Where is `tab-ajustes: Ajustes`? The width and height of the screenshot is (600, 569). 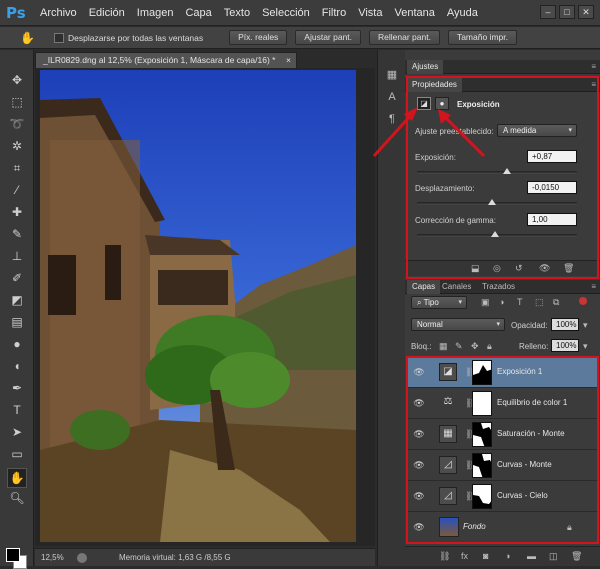 tab-ajustes: Ajustes is located at coordinates (425, 67).